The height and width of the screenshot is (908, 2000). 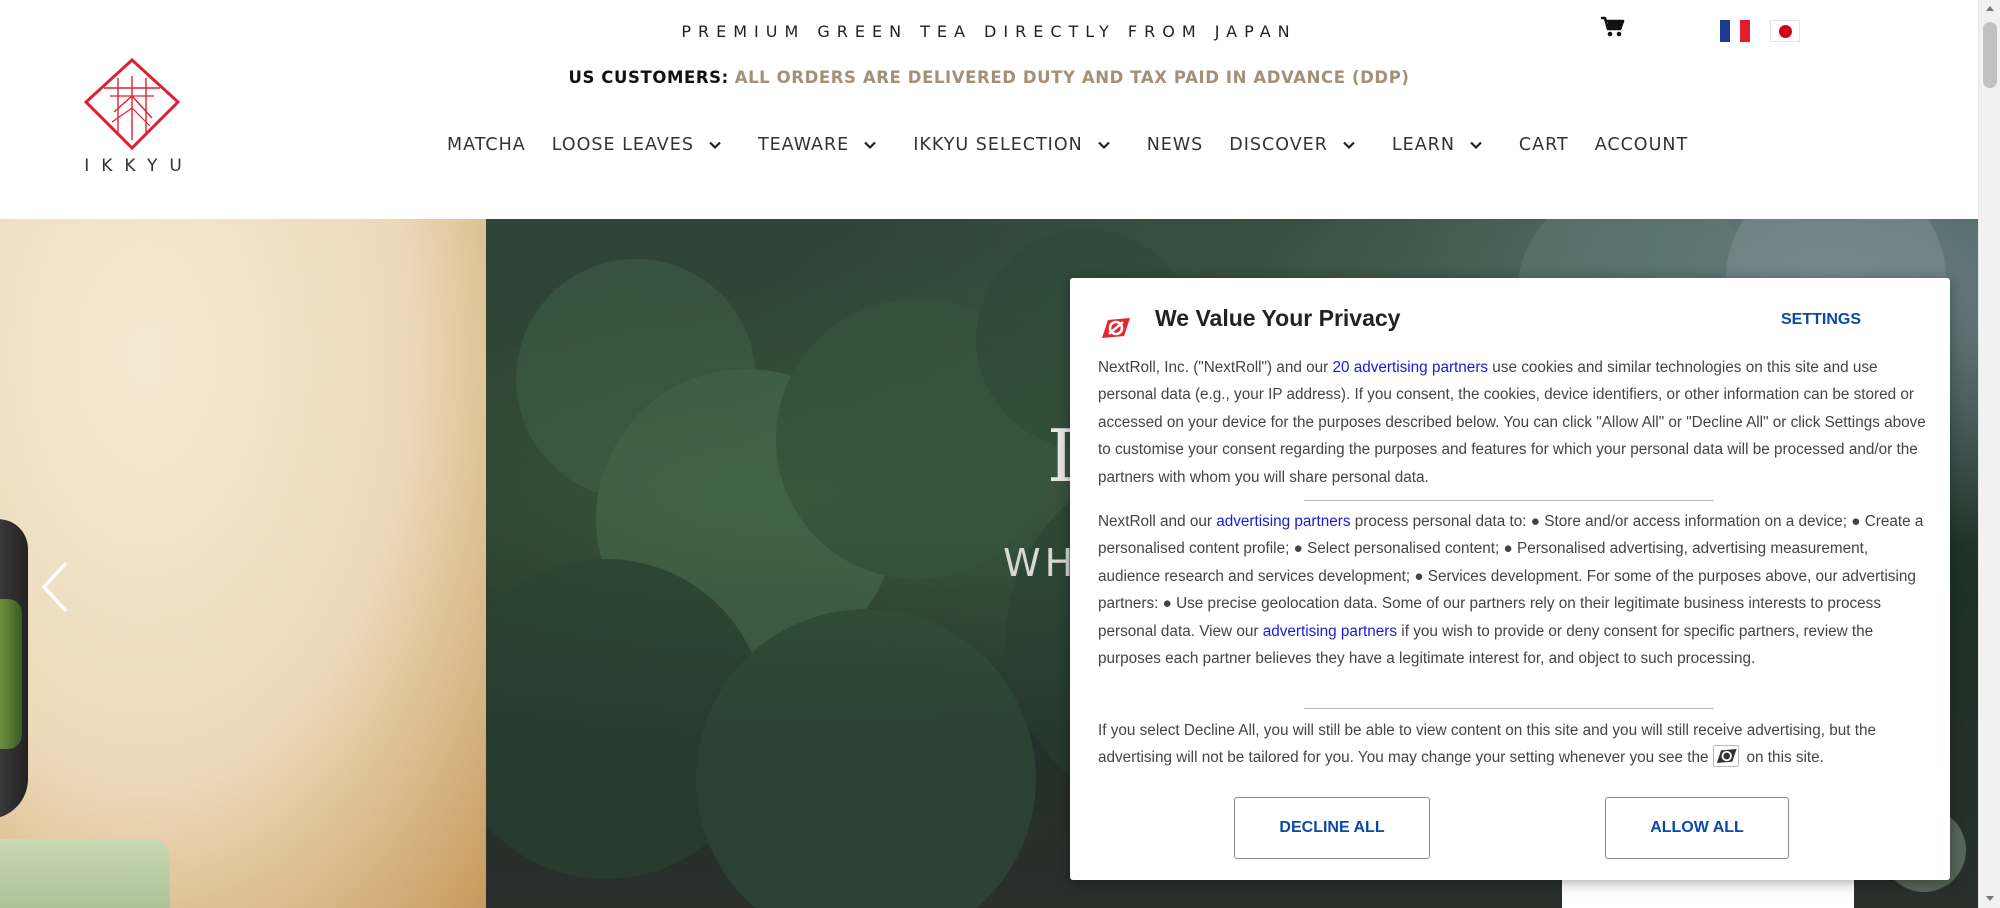 I want to click on scroll-thumb, so click(x=1990, y=55).